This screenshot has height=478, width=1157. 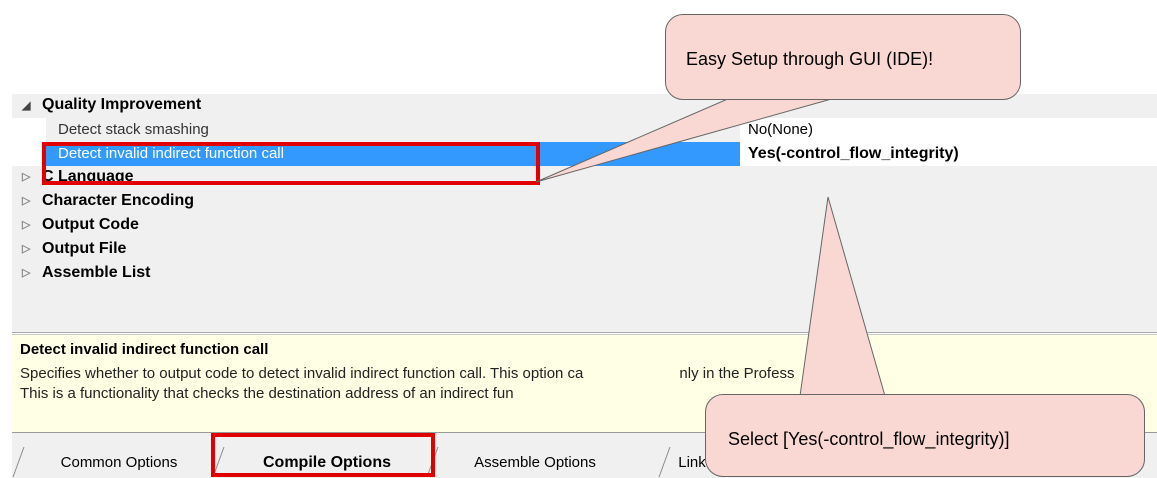 I want to click on callout-tail-select, so click(x=842, y=296).